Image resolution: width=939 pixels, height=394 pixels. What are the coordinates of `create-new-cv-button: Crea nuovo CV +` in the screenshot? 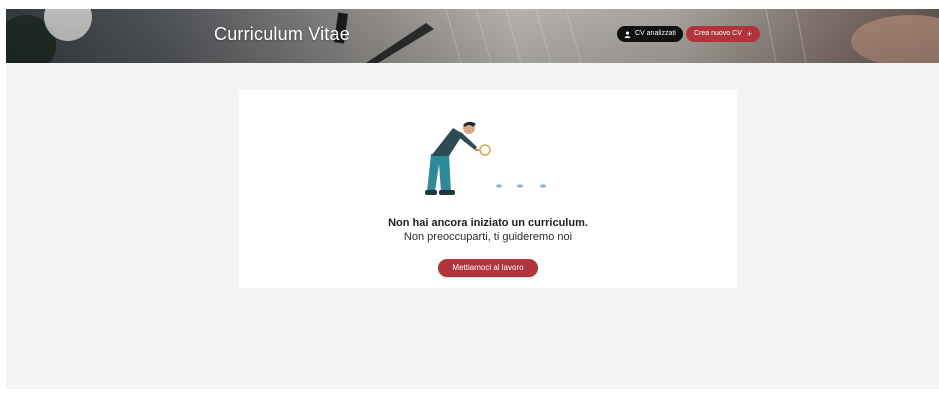 It's located at (723, 34).